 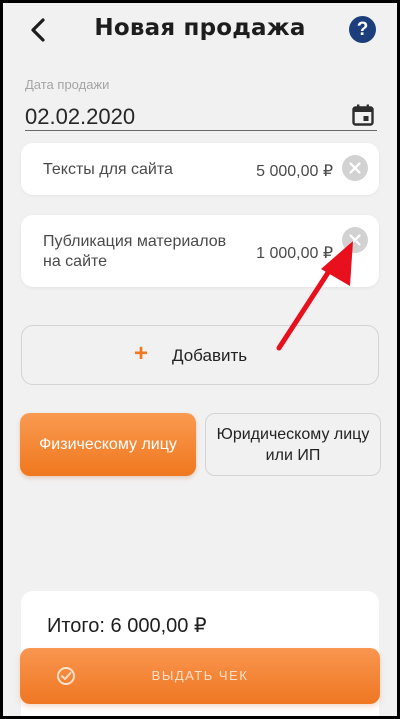 What do you see at coordinates (293, 444) in the screenshot?
I see `legal-client-button: Юридическому лицу или ИП` at bounding box center [293, 444].